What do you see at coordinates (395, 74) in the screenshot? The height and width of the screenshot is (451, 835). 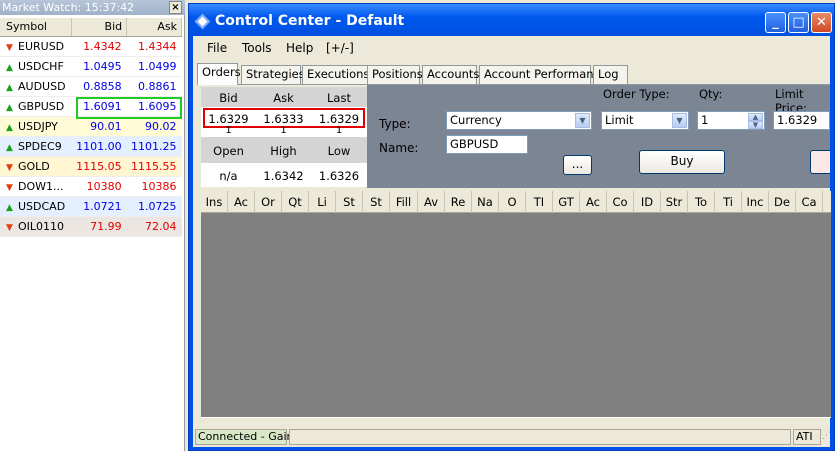 I see `tab-positions: Positions` at bounding box center [395, 74].